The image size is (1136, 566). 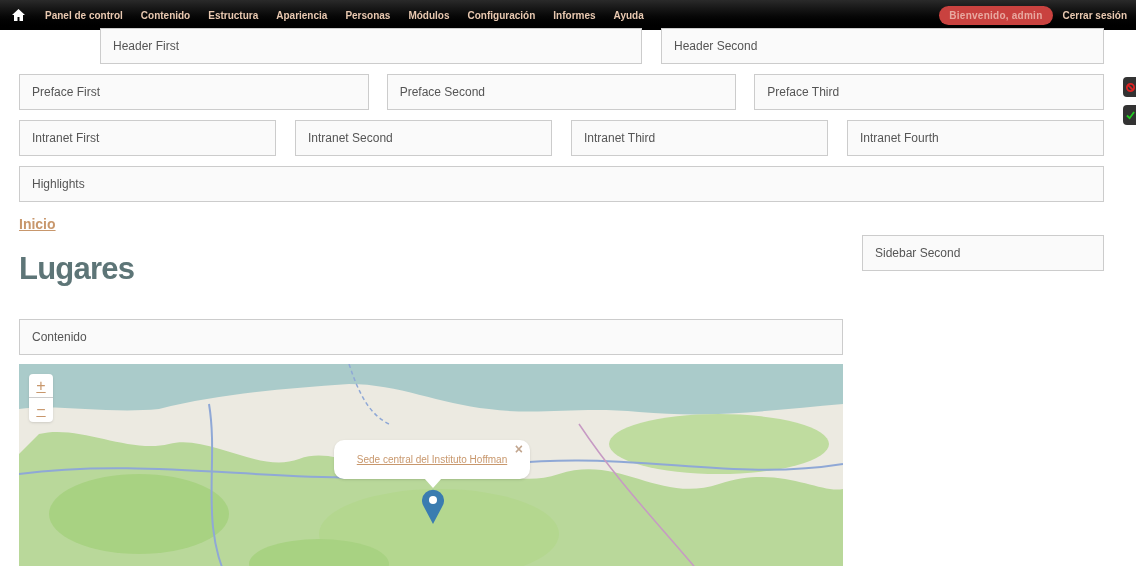 What do you see at coordinates (147, 138) in the screenshot?
I see `region-box: Intranet First` at bounding box center [147, 138].